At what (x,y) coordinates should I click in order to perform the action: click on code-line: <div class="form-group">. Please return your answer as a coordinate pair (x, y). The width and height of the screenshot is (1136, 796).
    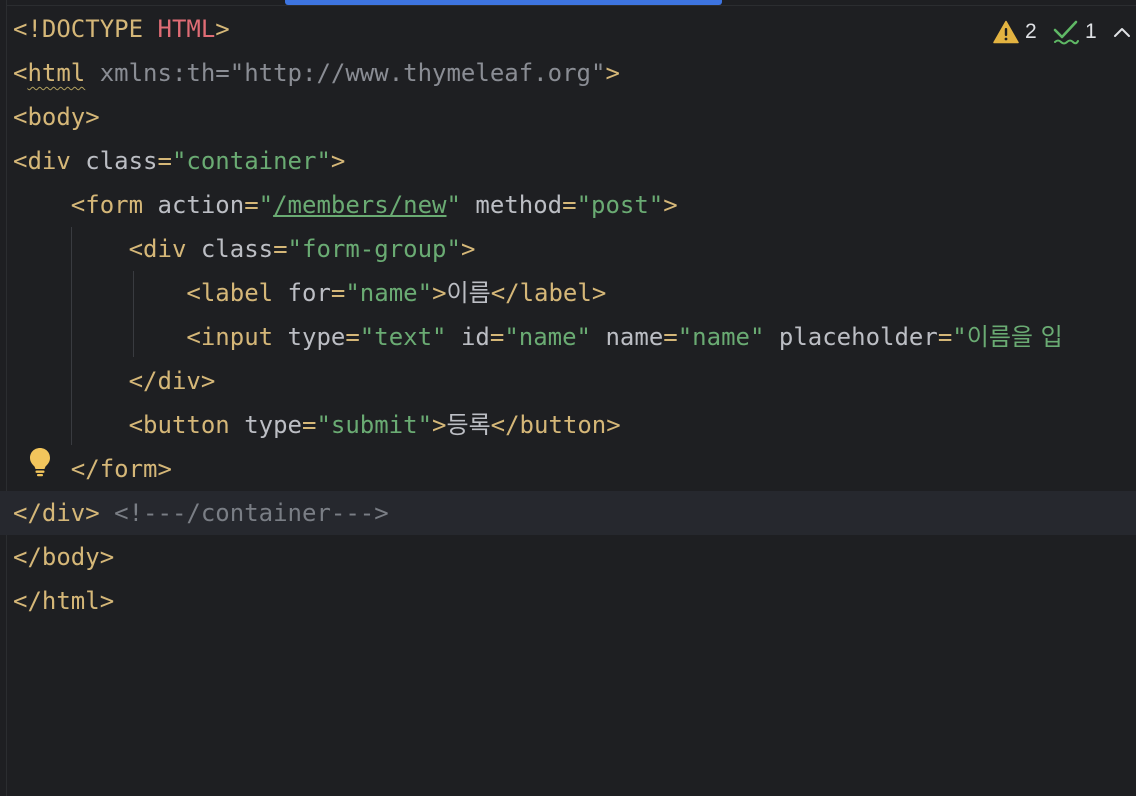
    Looking at the image, I should click on (568, 249).